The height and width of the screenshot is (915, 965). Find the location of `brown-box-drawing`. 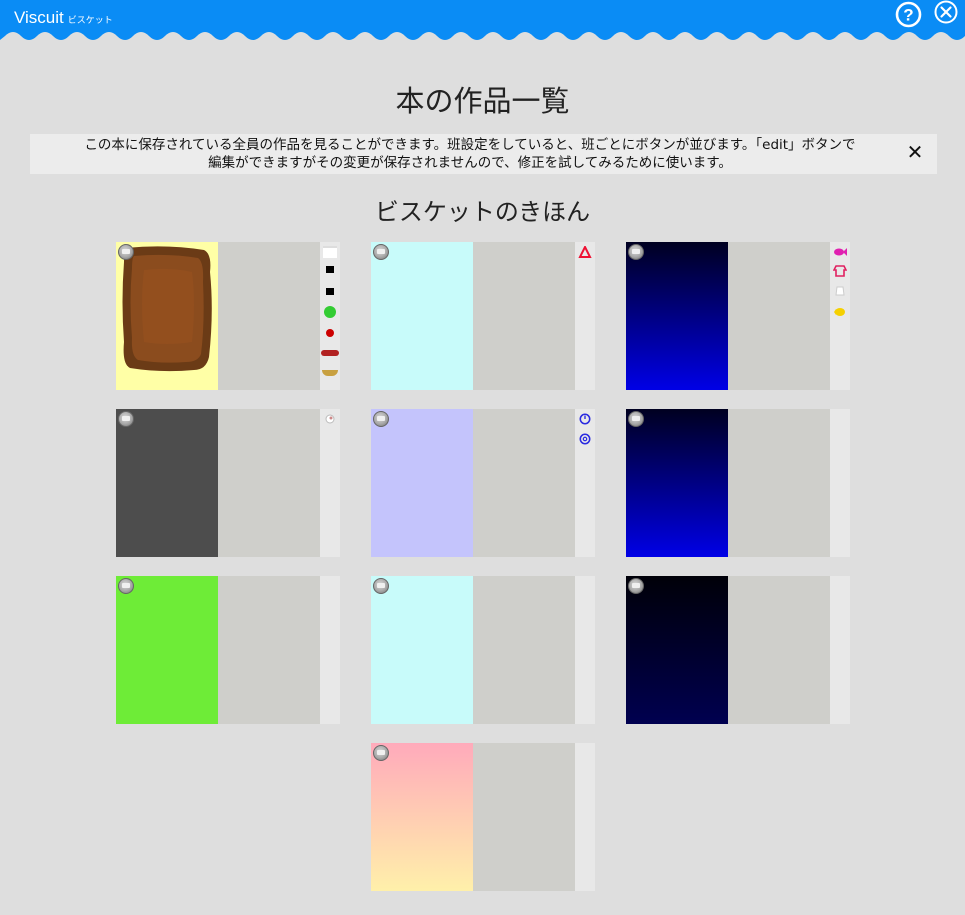

brown-box-drawing is located at coordinates (167, 309).